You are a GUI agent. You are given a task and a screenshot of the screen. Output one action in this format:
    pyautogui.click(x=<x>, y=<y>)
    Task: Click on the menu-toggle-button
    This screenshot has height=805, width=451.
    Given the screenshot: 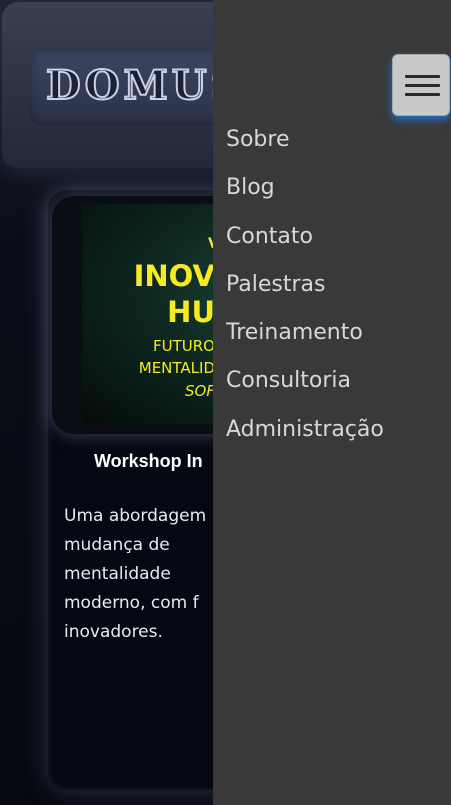 What is the action you would take?
    pyautogui.click(x=421, y=85)
    